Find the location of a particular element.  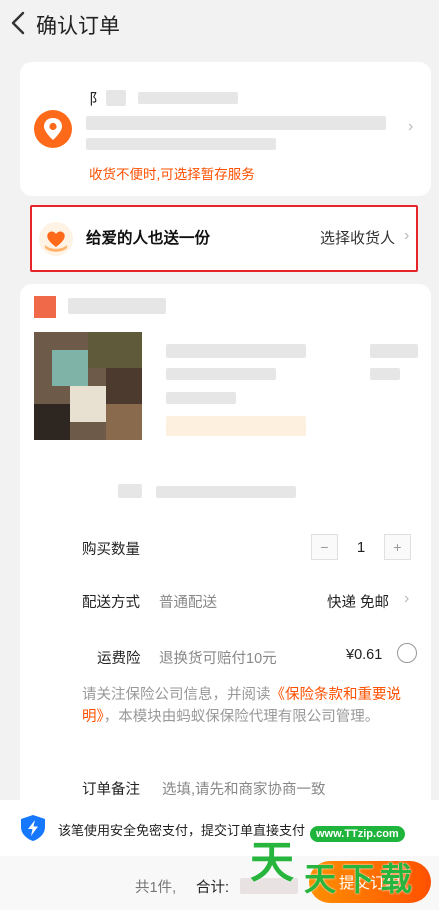

redacted-product-title is located at coordinates (236, 351).